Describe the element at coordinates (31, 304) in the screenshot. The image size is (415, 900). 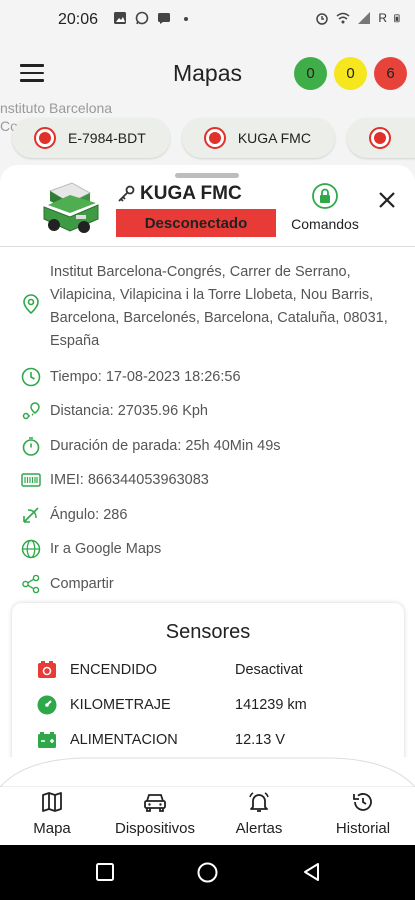
I see `location-pin-icon` at that location.